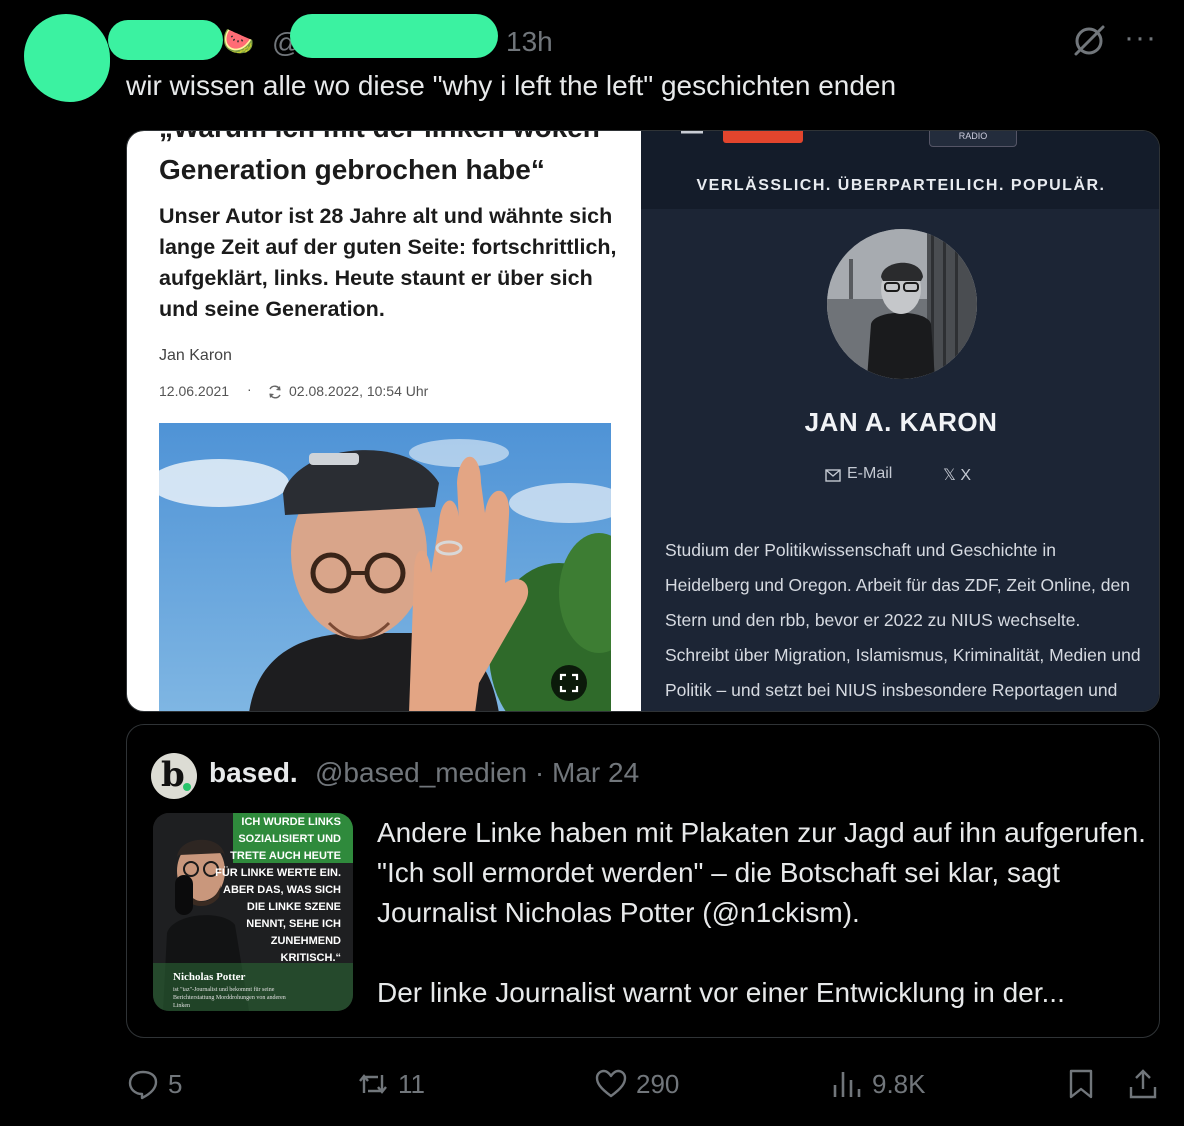  What do you see at coordinates (359, 391) in the screenshot?
I see `article-date-updated: 02.08.2022, 10:54 Uhr` at bounding box center [359, 391].